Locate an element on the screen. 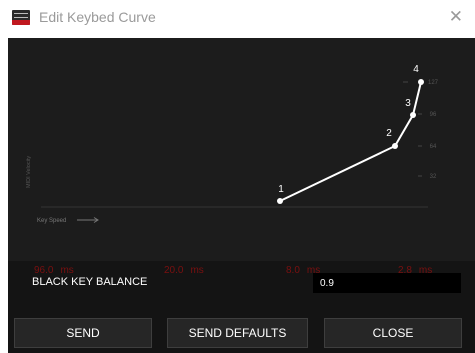 This screenshot has height=353, width=475. timing-2: 20.0 ms is located at coordinates (184, 270).